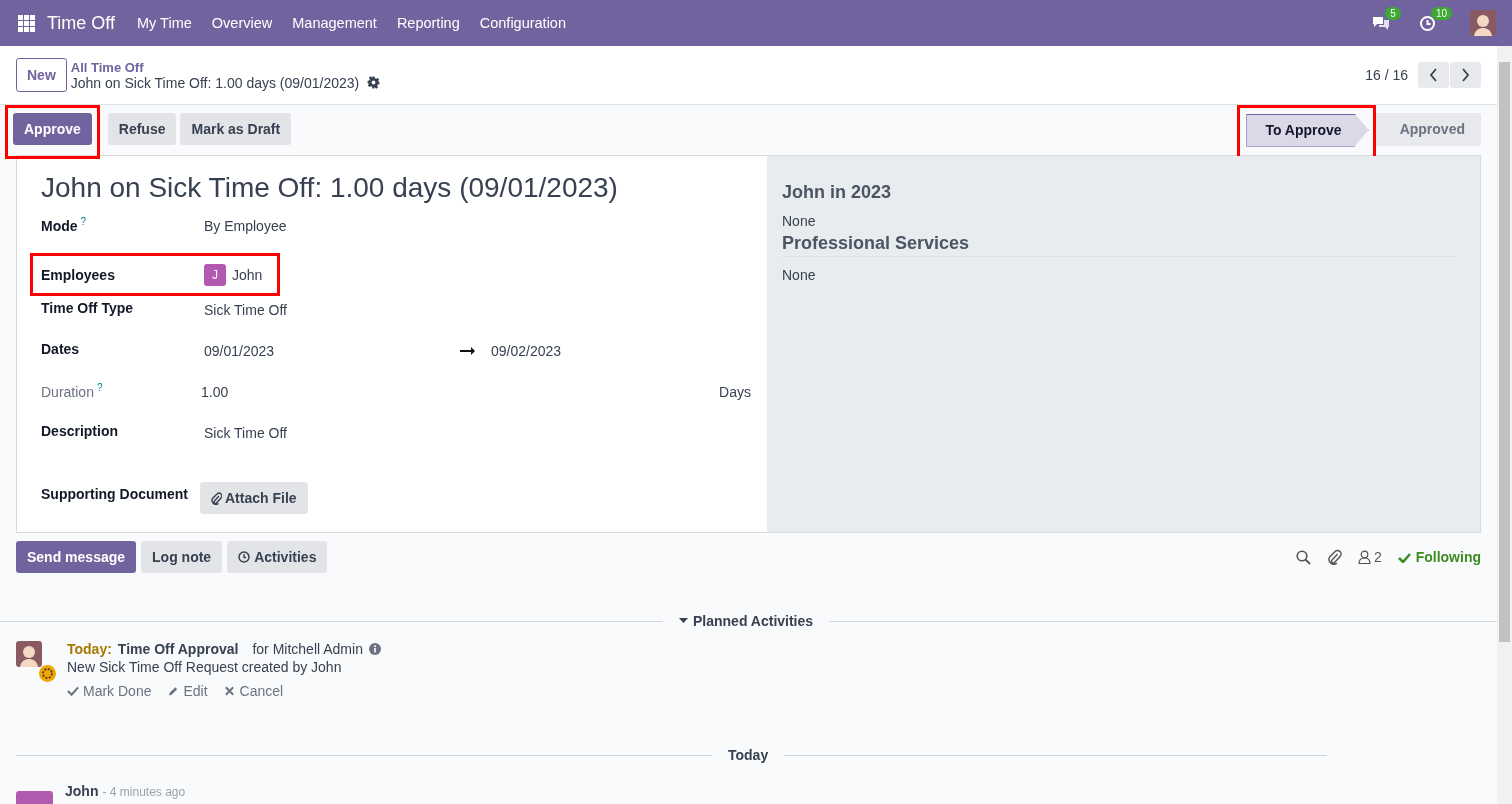 The height and width of the screenshot is (804, 1512). Describe the element at coordinates (26, 23) in the screenshot. I see `apps-grid-icon` at that location.